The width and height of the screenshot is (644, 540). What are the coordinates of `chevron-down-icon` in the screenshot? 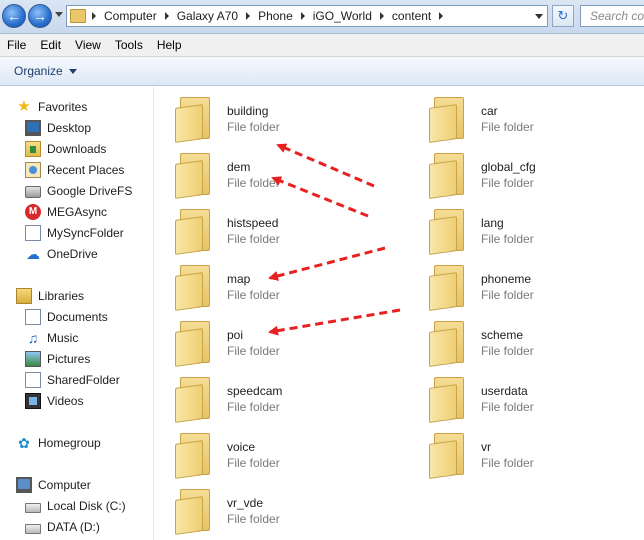 It's located at (72, 71).